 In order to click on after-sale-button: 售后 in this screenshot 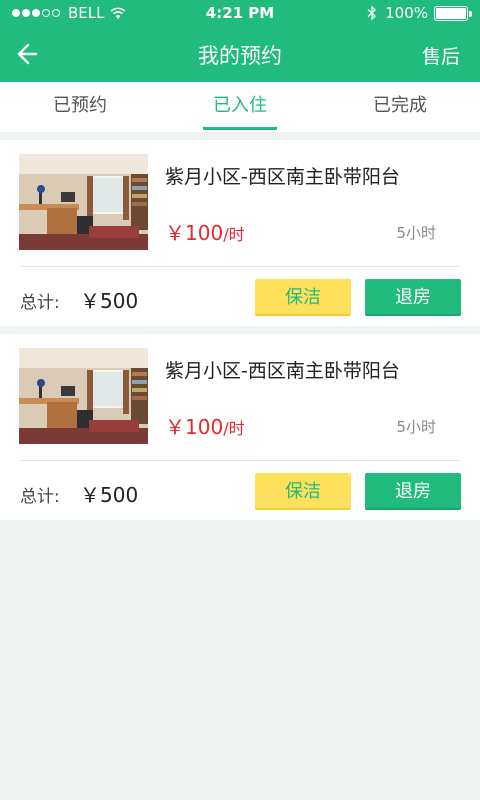, I will do `click(441, 55)`.